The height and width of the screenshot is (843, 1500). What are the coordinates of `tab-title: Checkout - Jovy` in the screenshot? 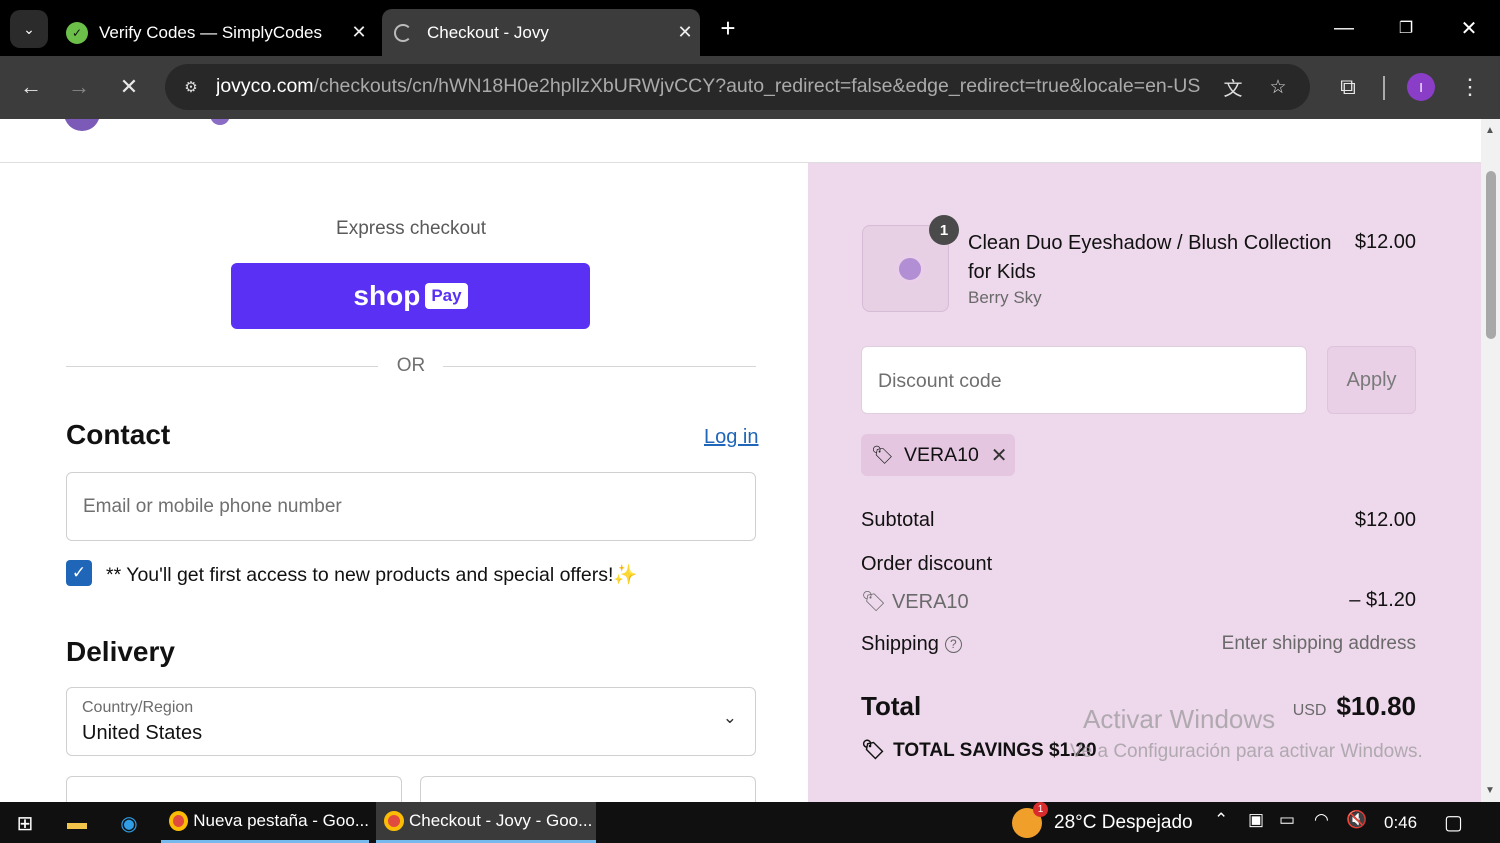 It's located at (488, 32).